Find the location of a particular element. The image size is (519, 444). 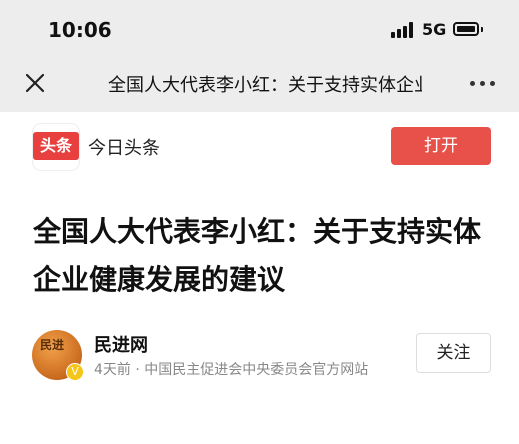

article-meta: 4天前 · 中国民主促进会中央委员会官方网站 is located at coordinates (231, 370).